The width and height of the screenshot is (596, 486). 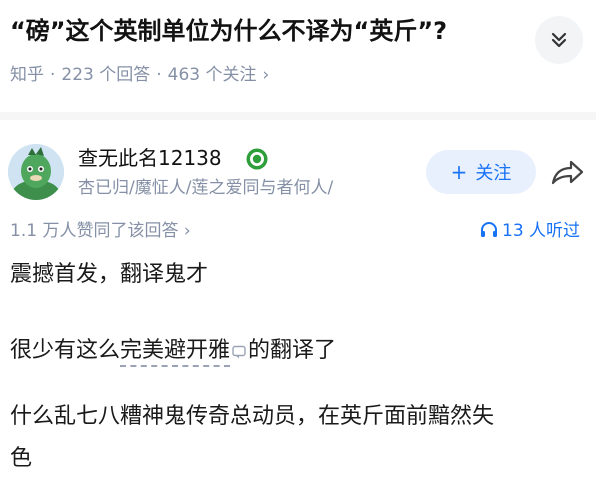 I want to click on comment-icon, so click(x=239, y=352).